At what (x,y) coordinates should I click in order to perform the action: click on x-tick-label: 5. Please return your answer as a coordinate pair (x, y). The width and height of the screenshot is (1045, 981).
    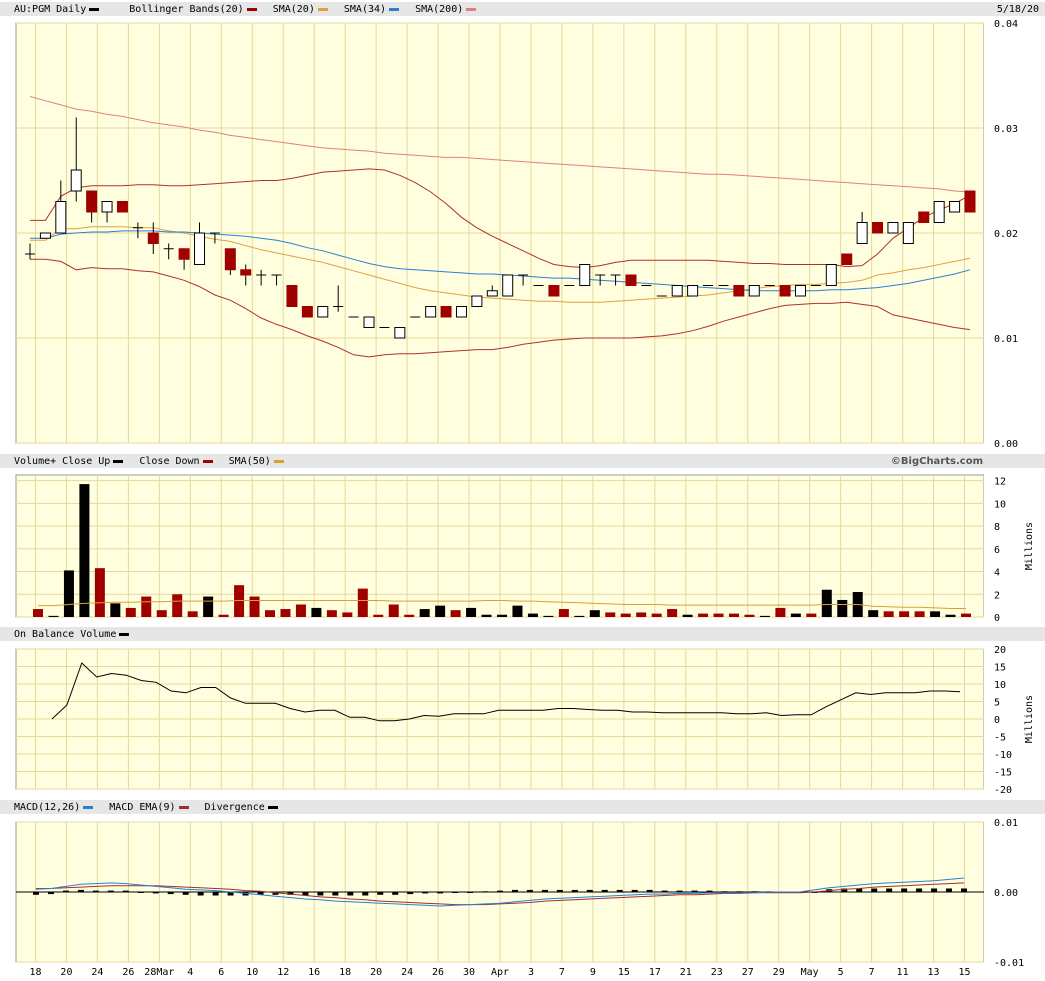
    Looking at the image, I should click on (841, 972).